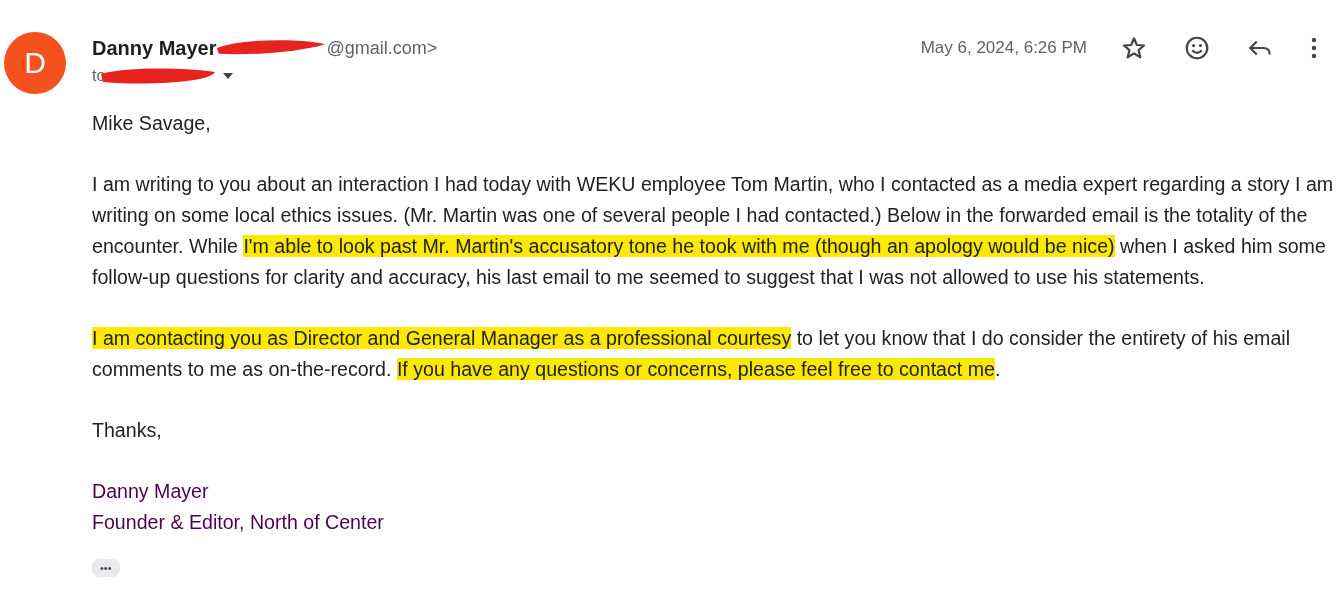 The image size is (1338, 609). What do you see at coordinates (127, 430) in the screenshot?
I see `closing-text: Thanks,` at bounding box center [127, 430].